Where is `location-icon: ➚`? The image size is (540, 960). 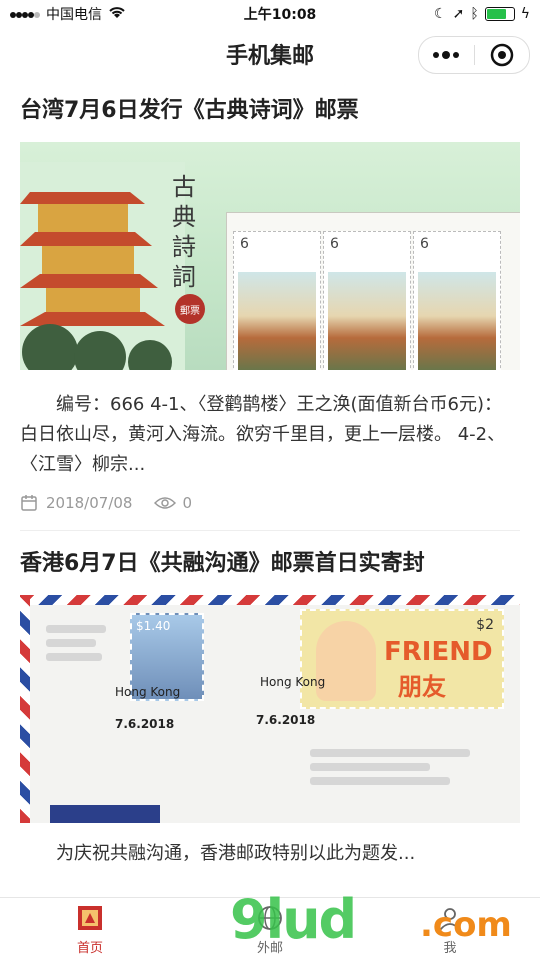
location-icon: ➚ is located at coordinates (458, 14).